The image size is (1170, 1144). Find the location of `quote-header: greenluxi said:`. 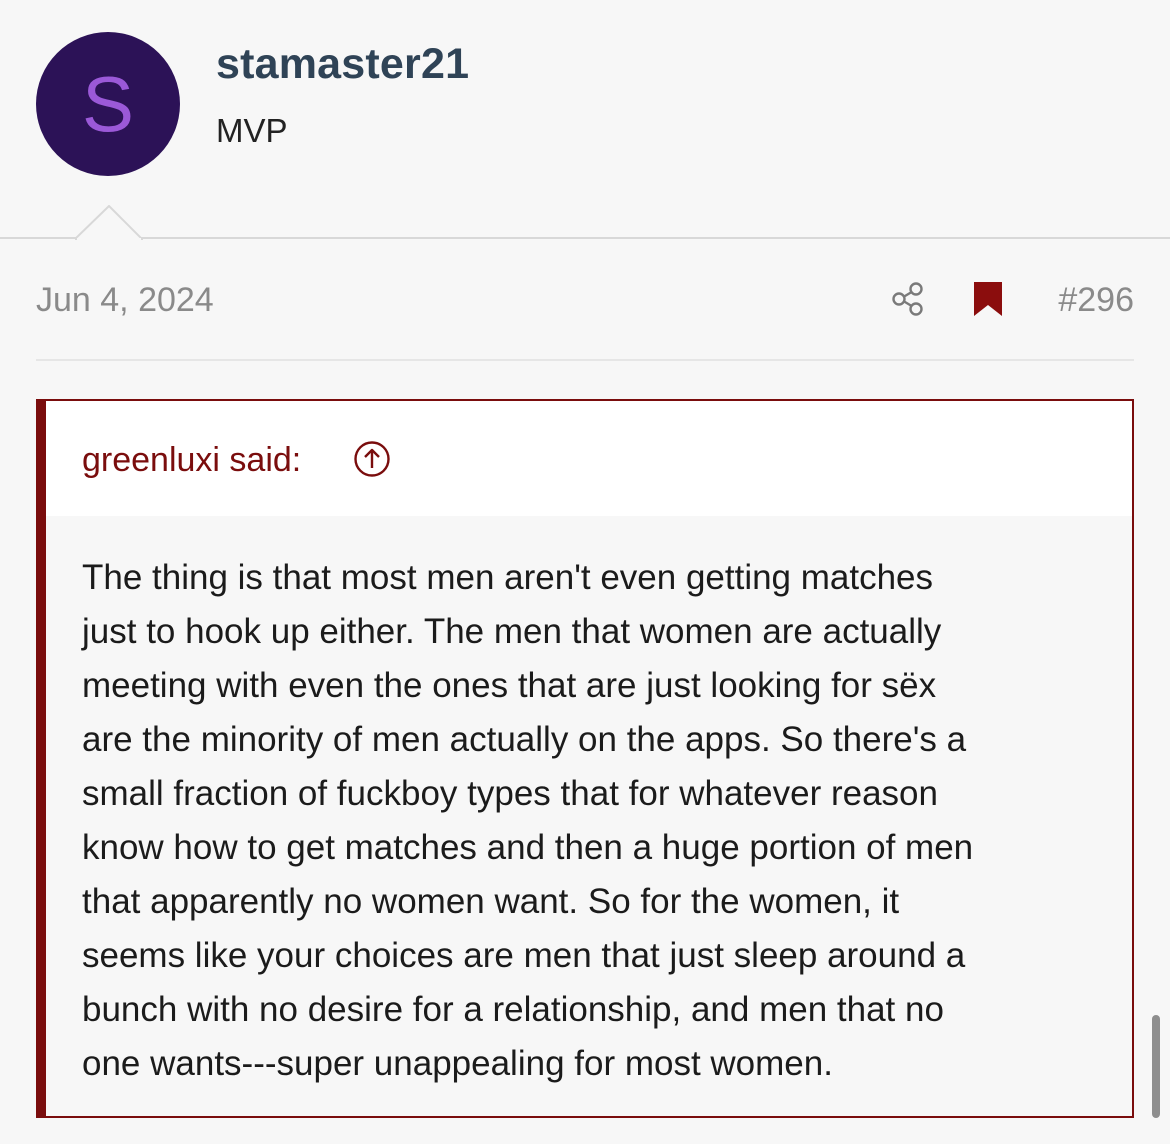

quote-header: greenluxi said: is located at coordinates (589, 458).